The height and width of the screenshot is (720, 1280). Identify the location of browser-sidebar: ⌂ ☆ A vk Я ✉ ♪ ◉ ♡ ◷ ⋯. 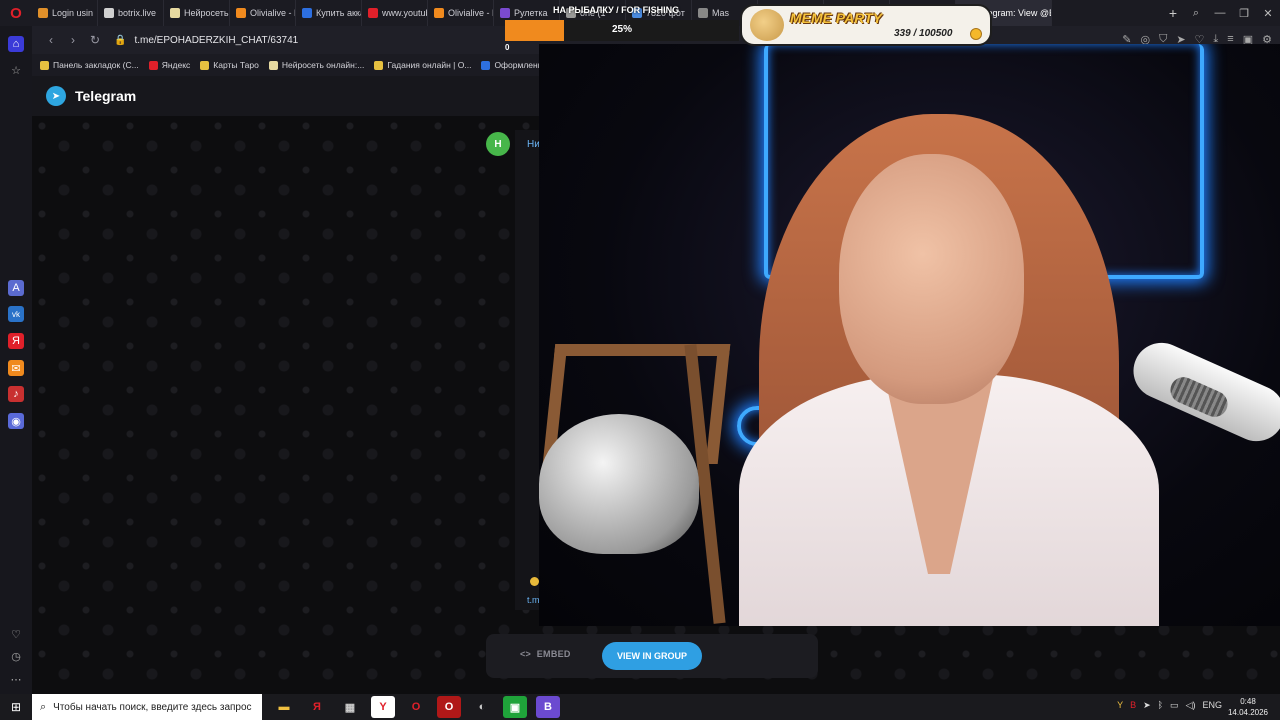
(16, 360).